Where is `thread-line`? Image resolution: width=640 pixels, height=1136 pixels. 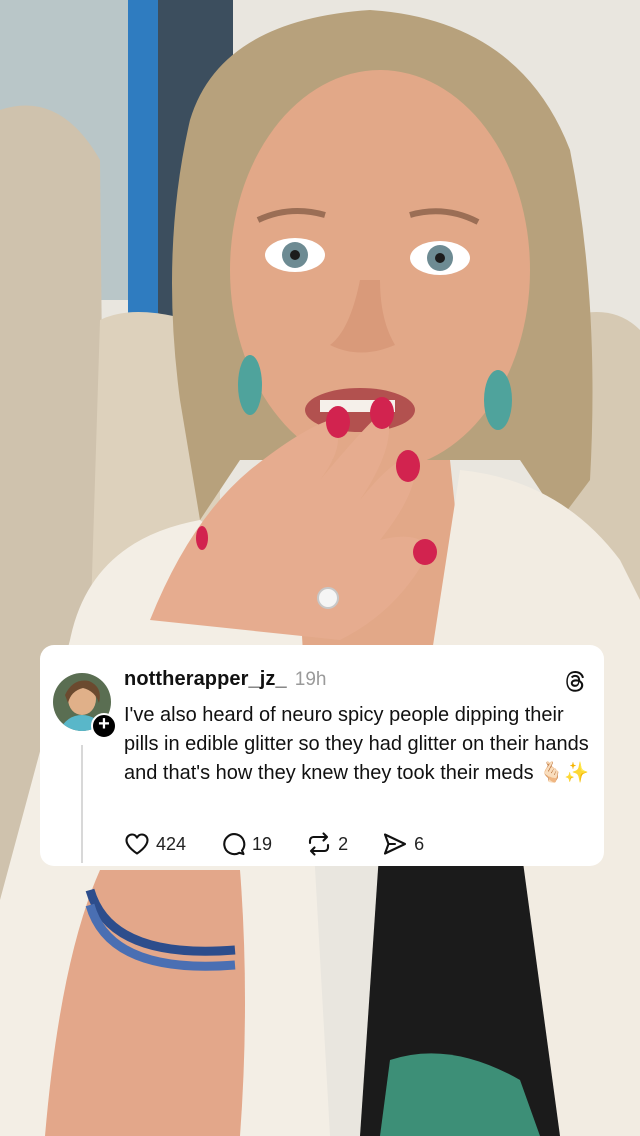
thread-line is located at coordinates (82, 804).